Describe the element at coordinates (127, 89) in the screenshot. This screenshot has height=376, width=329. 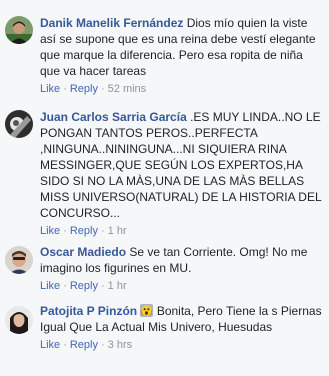
I see `comment-timestamp: 52 mins` at that location.